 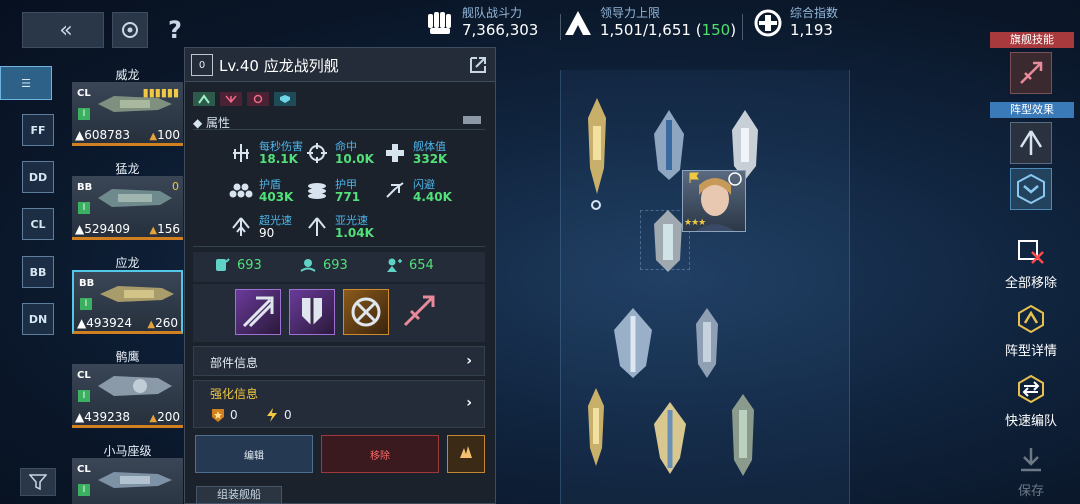 What do you see at coordinates (695, 223) in the screenshot?
I see `captain-stars: ★★★` at bounding box center [695, 223].